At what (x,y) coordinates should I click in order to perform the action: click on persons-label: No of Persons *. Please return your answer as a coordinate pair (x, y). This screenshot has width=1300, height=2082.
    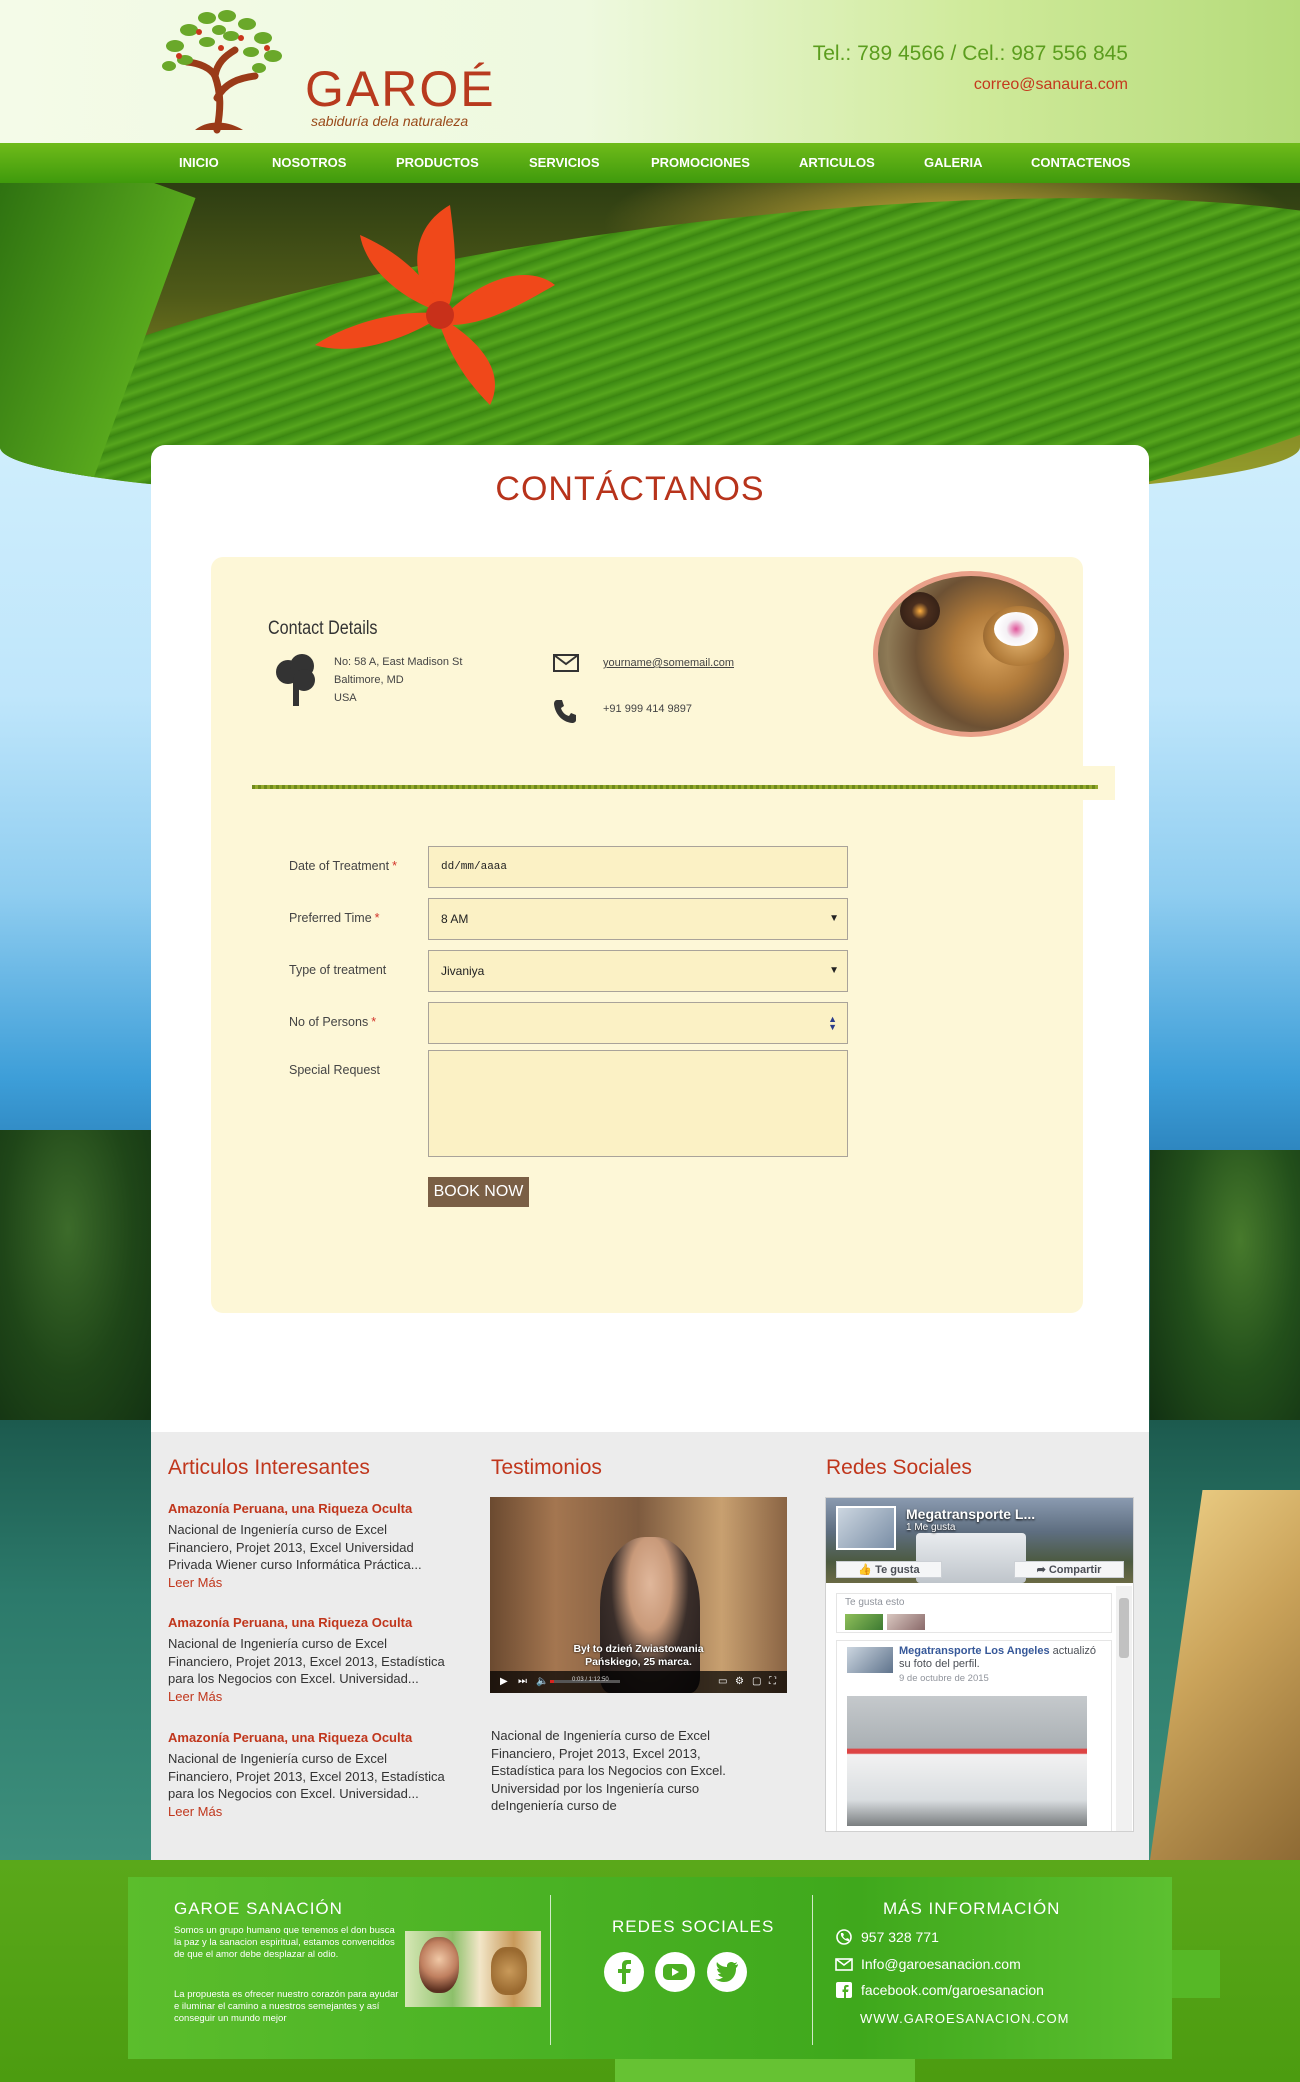
    Looking at the image, I should click on (333, 1022).